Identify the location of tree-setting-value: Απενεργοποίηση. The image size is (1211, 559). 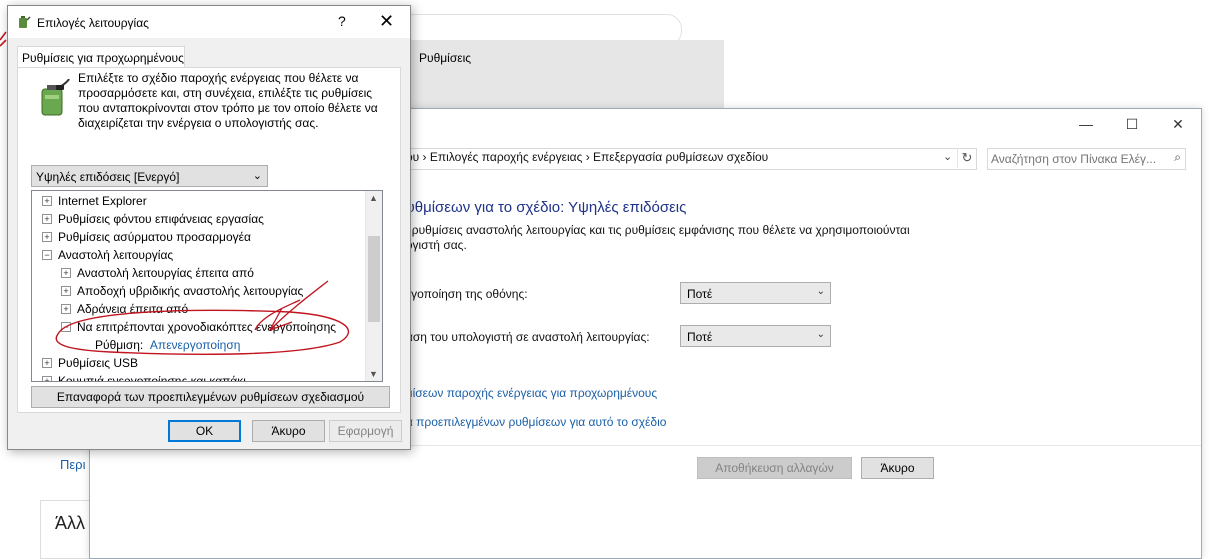
(195, 345).